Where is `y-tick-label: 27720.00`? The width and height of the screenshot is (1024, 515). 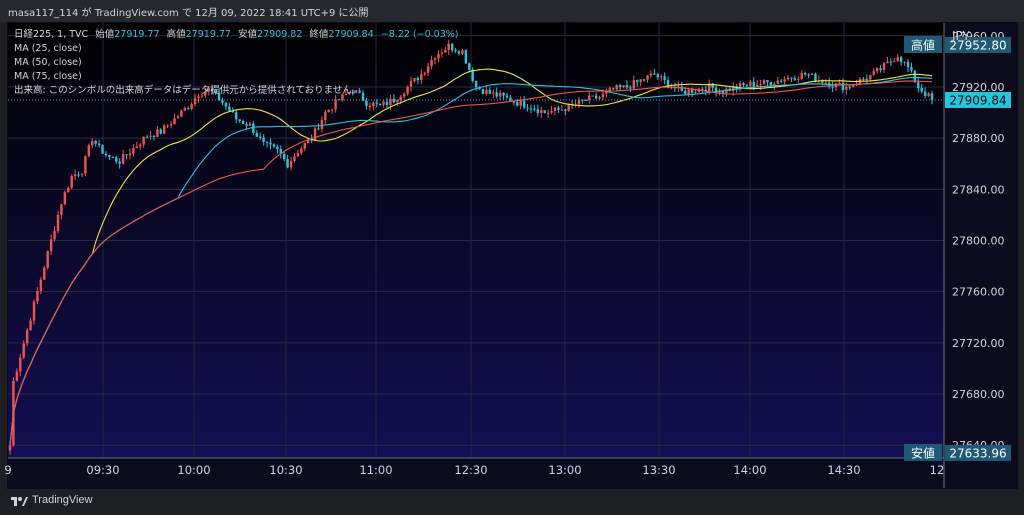
y-tick-label: 27720.00 is located at coordinates (978, 343).